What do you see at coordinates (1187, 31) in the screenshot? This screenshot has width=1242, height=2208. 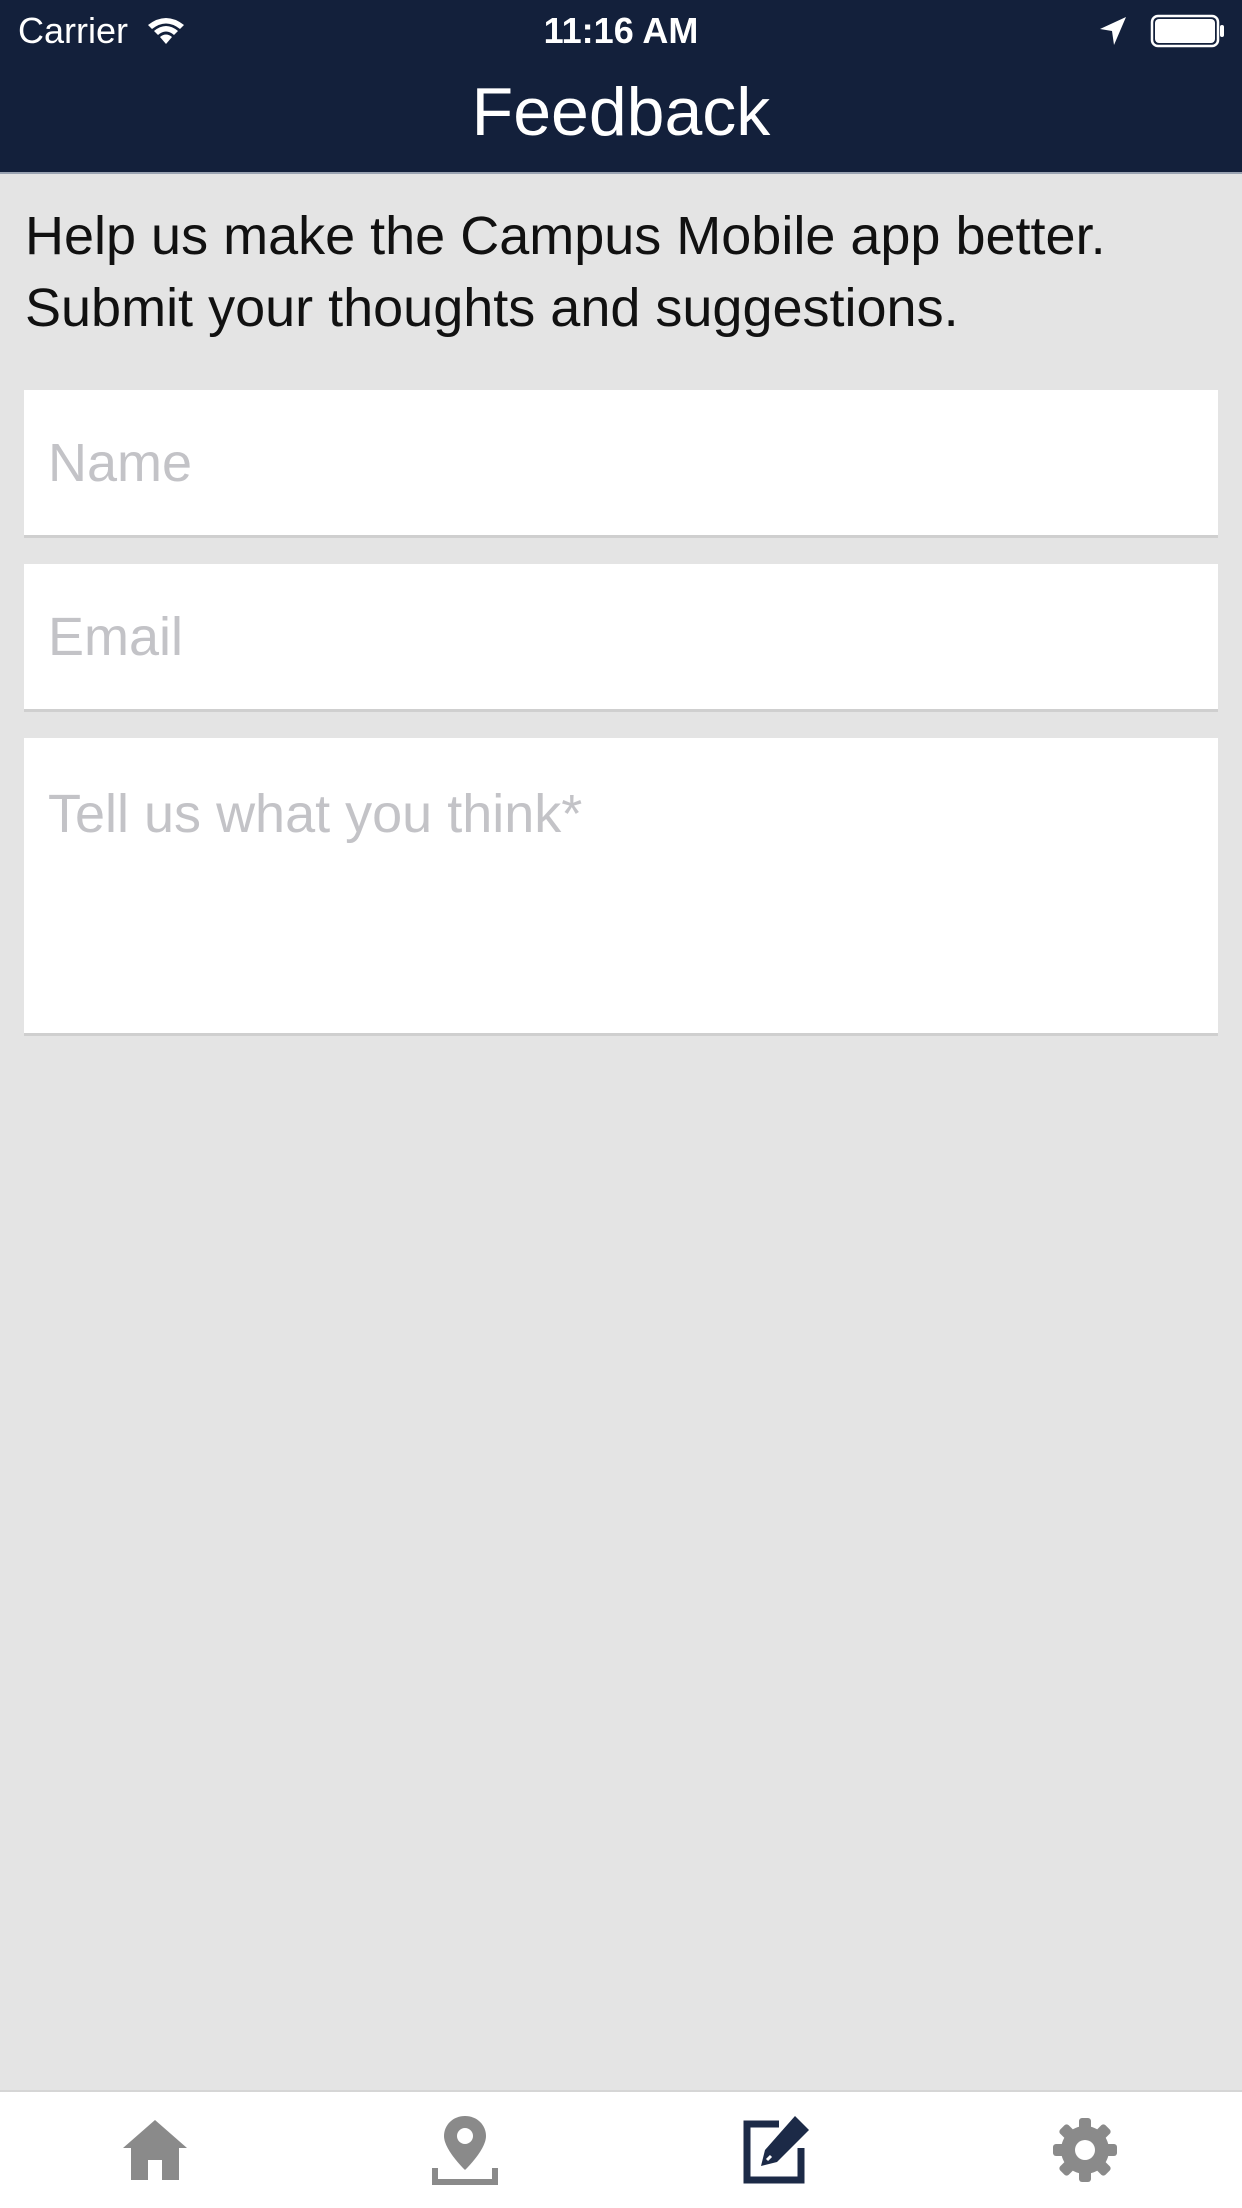 I see `battery-icon` at bounding box center [1187, 31].